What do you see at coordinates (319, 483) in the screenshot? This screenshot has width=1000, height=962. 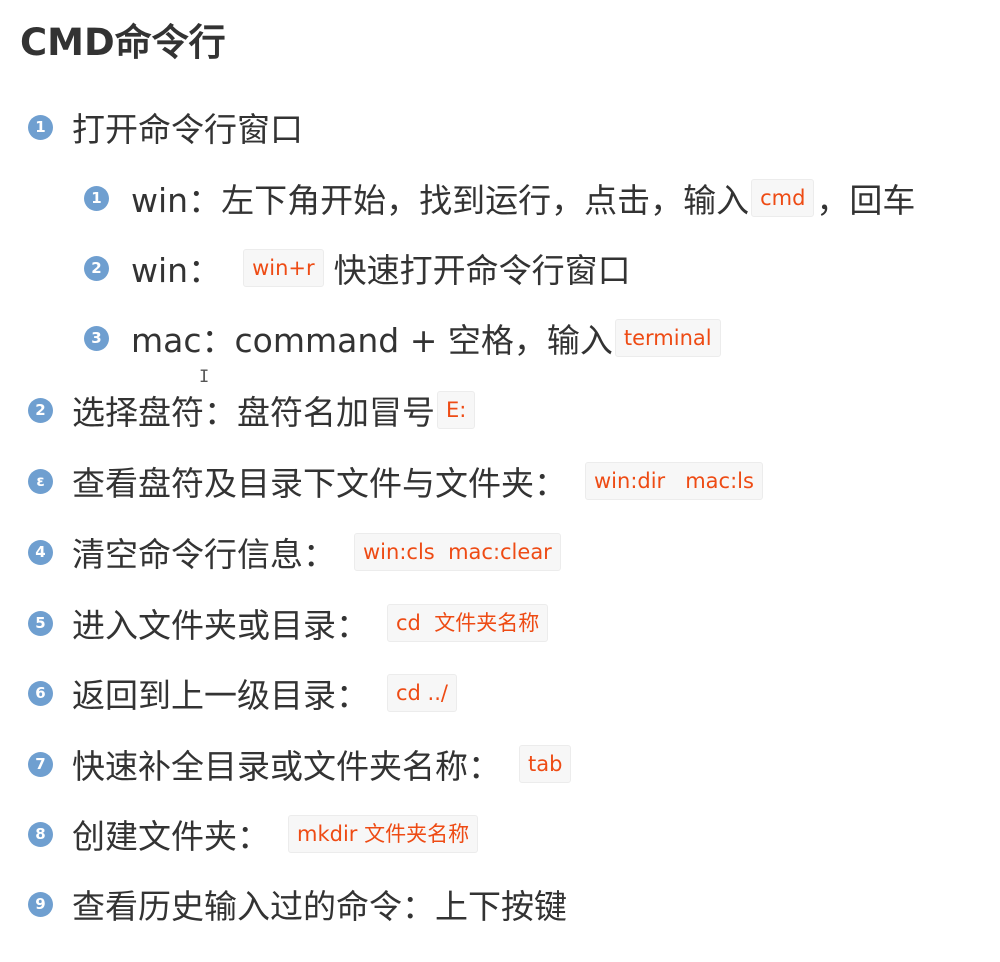 I see `item-text: 查看盘符及目录下文件与文件夹：` at bounding box center [319, 483].